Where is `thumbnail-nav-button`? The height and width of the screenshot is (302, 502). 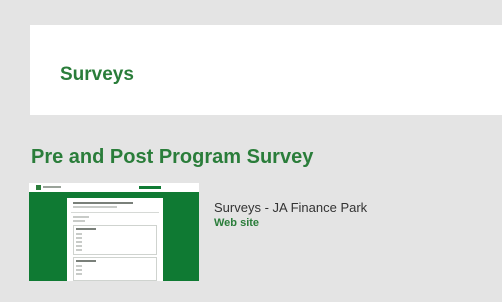 thumbnail-nav-button is located at coordinates (150, 187).